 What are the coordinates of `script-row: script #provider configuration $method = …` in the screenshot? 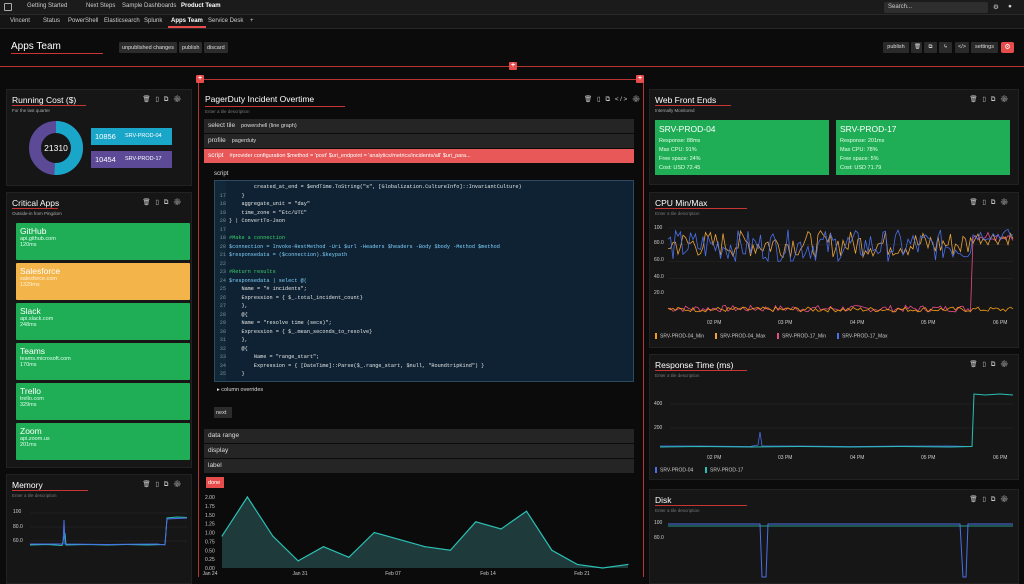 It's located at (419, 156).